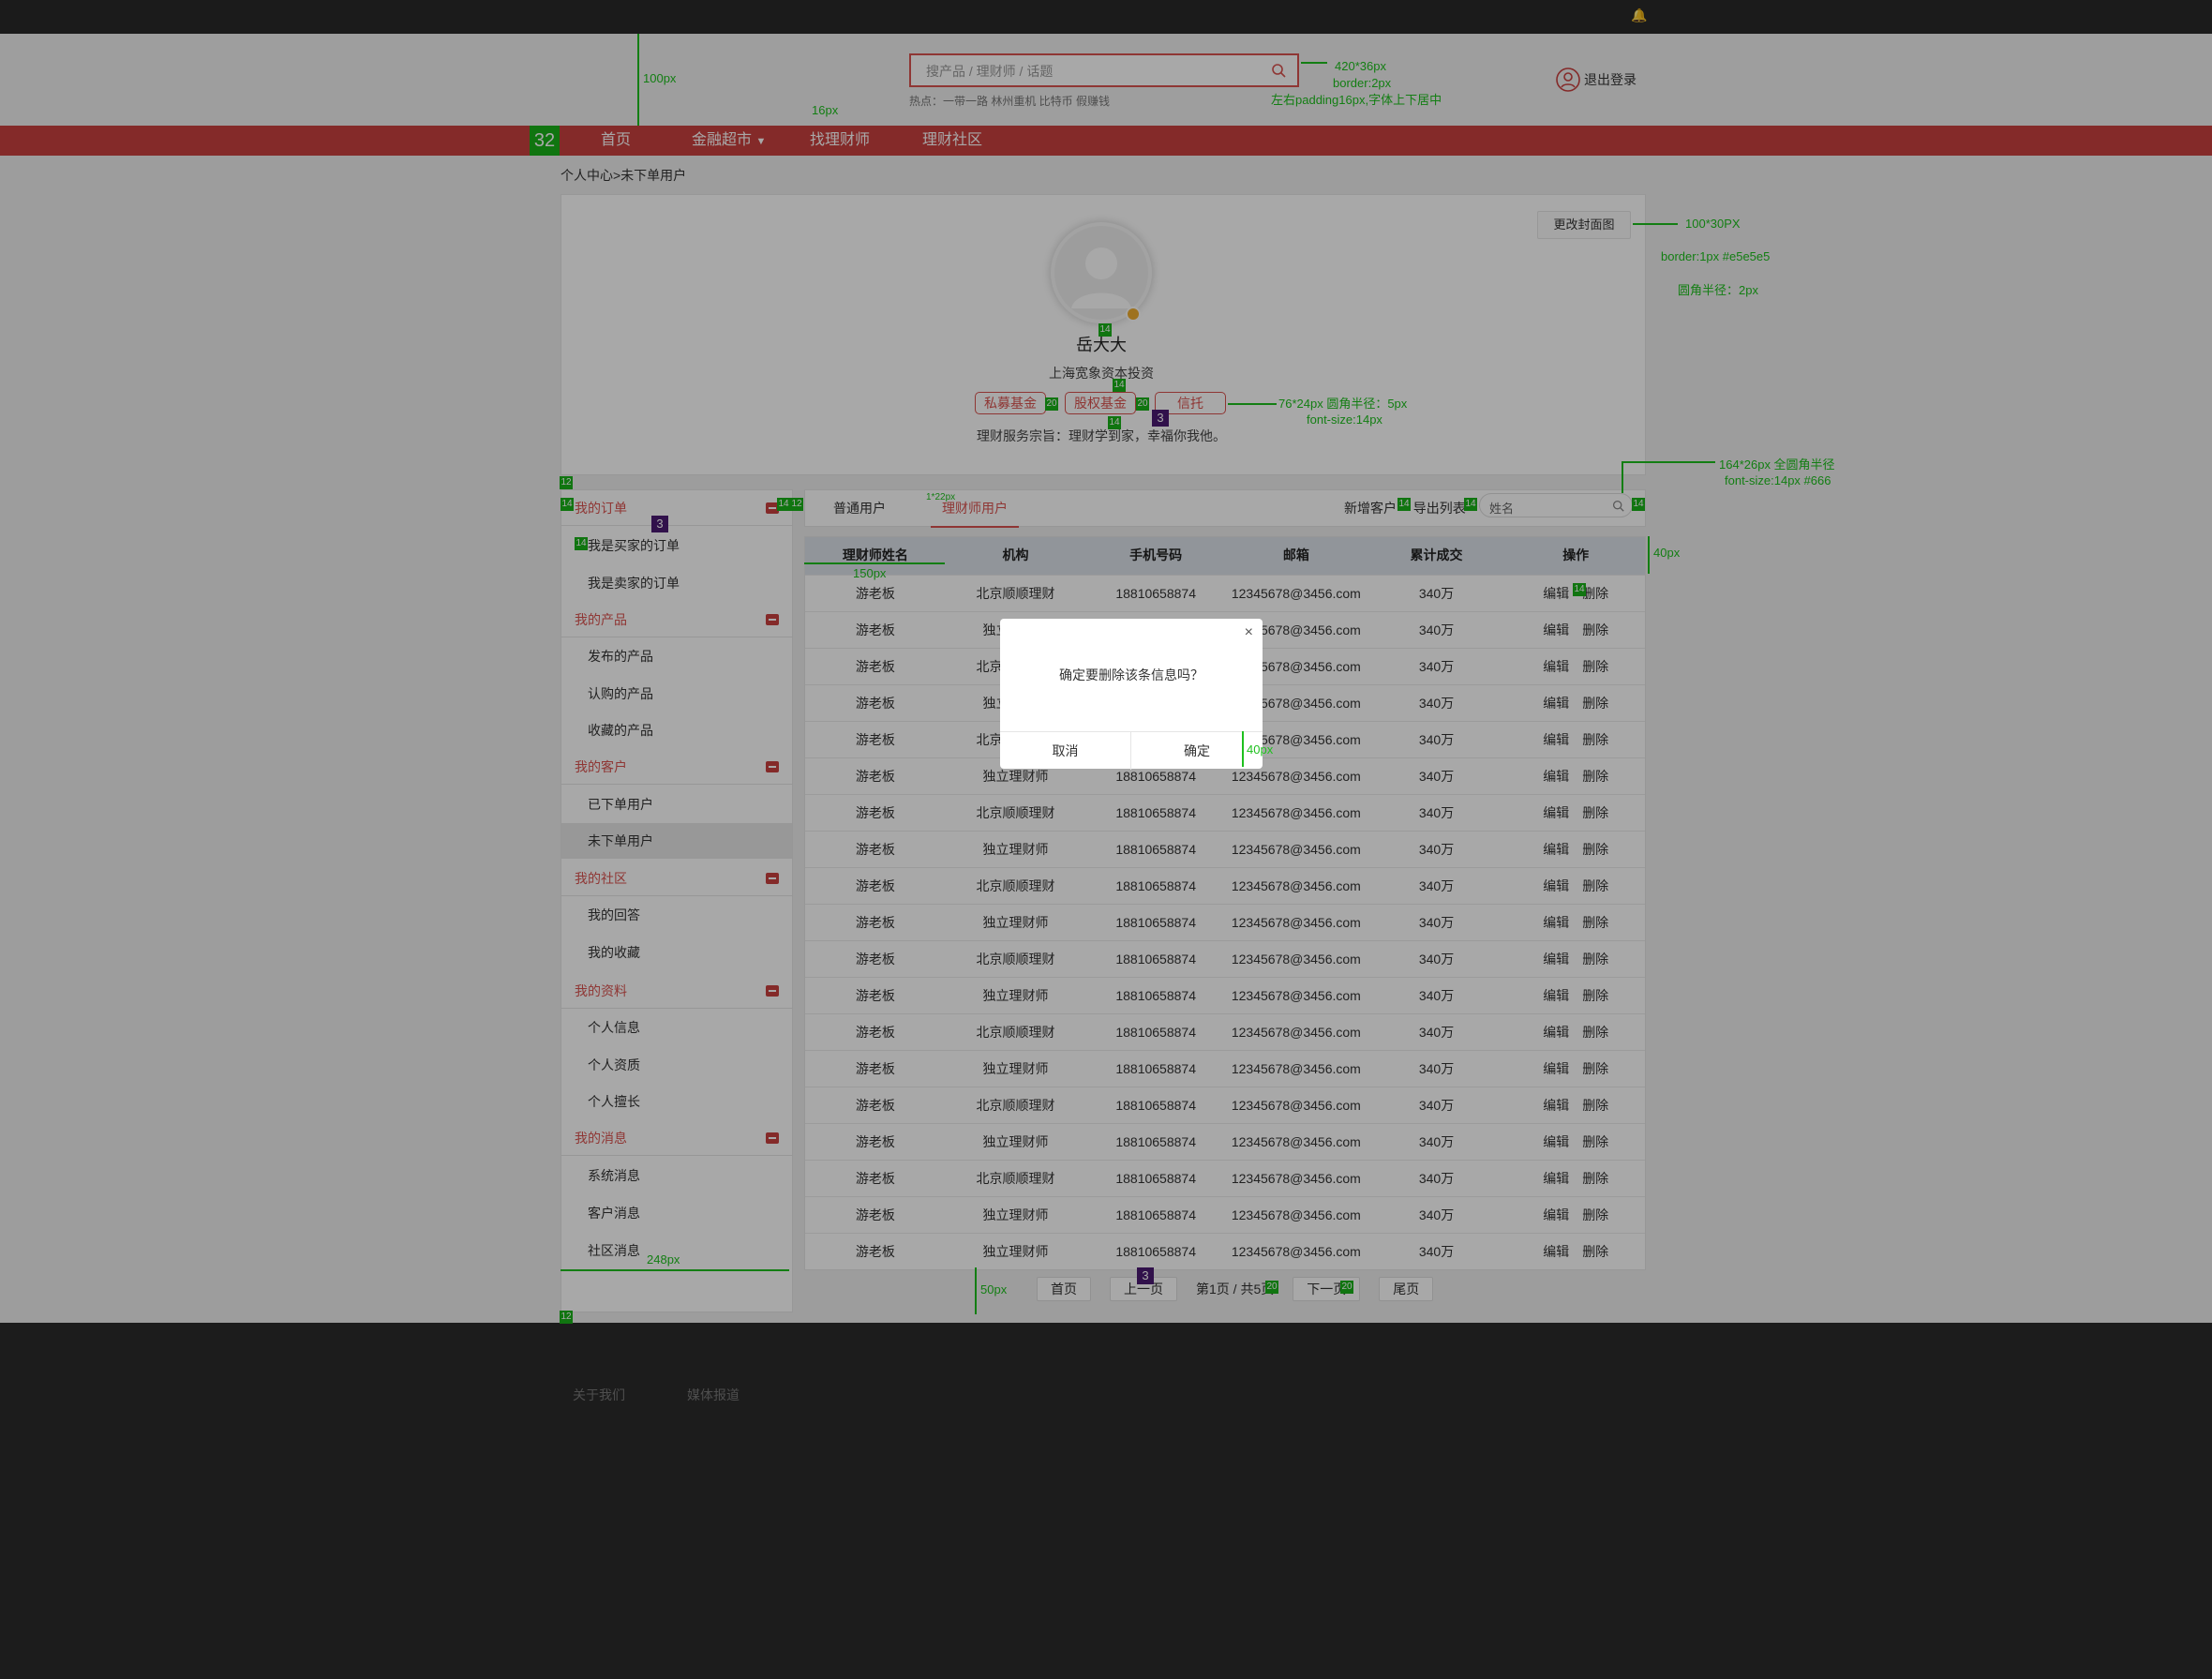 The width and height of the screenshot is (2212, 1679). I want to click on annotation-line, so click(1243, 749).